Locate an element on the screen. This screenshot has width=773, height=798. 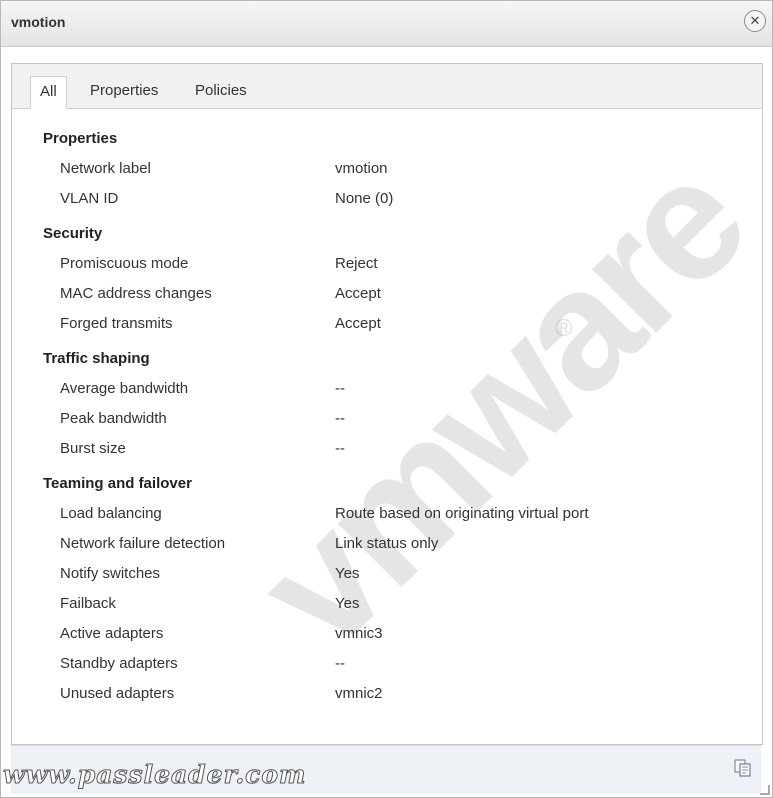
row-label: Network label is located at coordinates (105, 168).